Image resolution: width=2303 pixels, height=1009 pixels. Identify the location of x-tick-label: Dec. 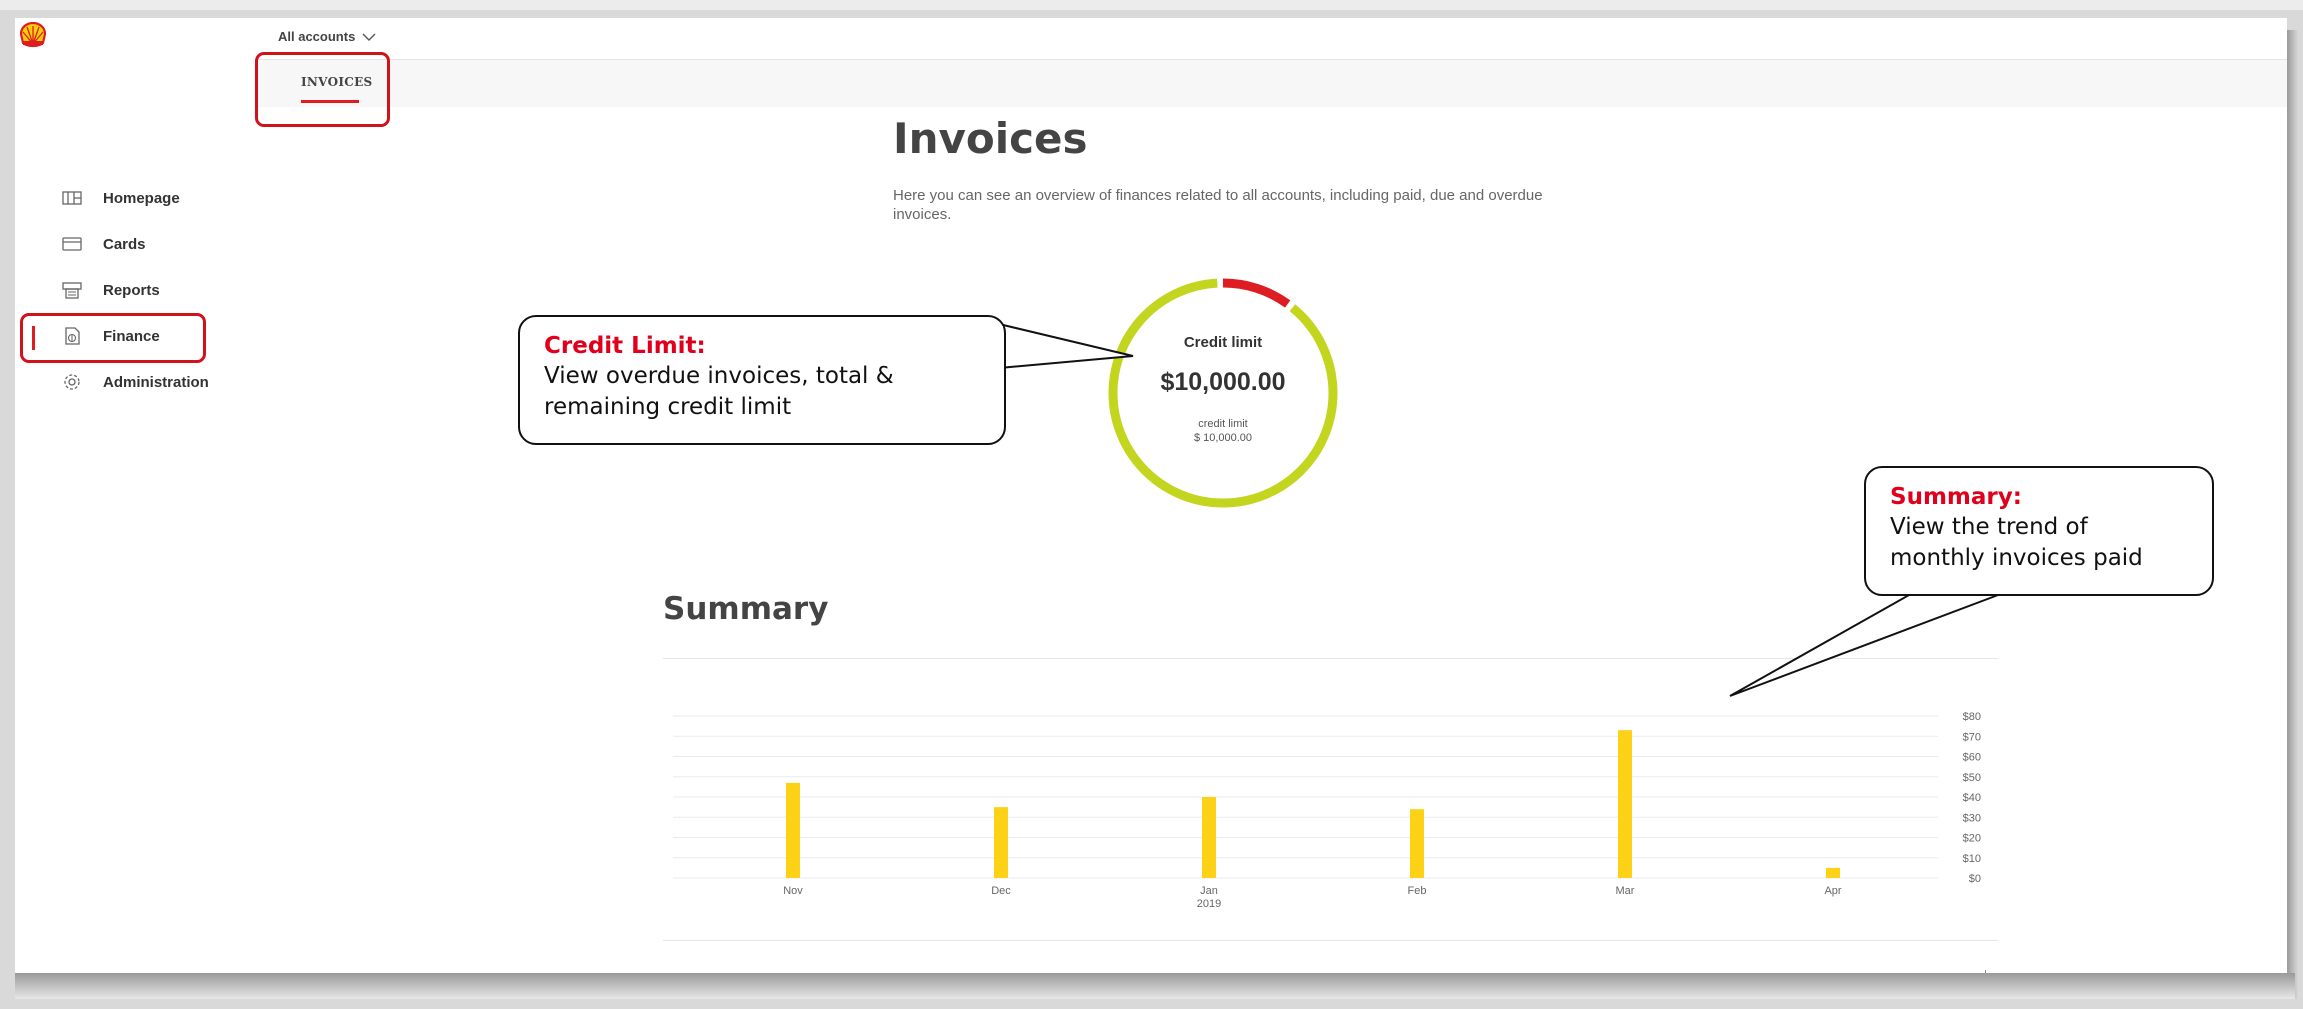
(1001, 891).